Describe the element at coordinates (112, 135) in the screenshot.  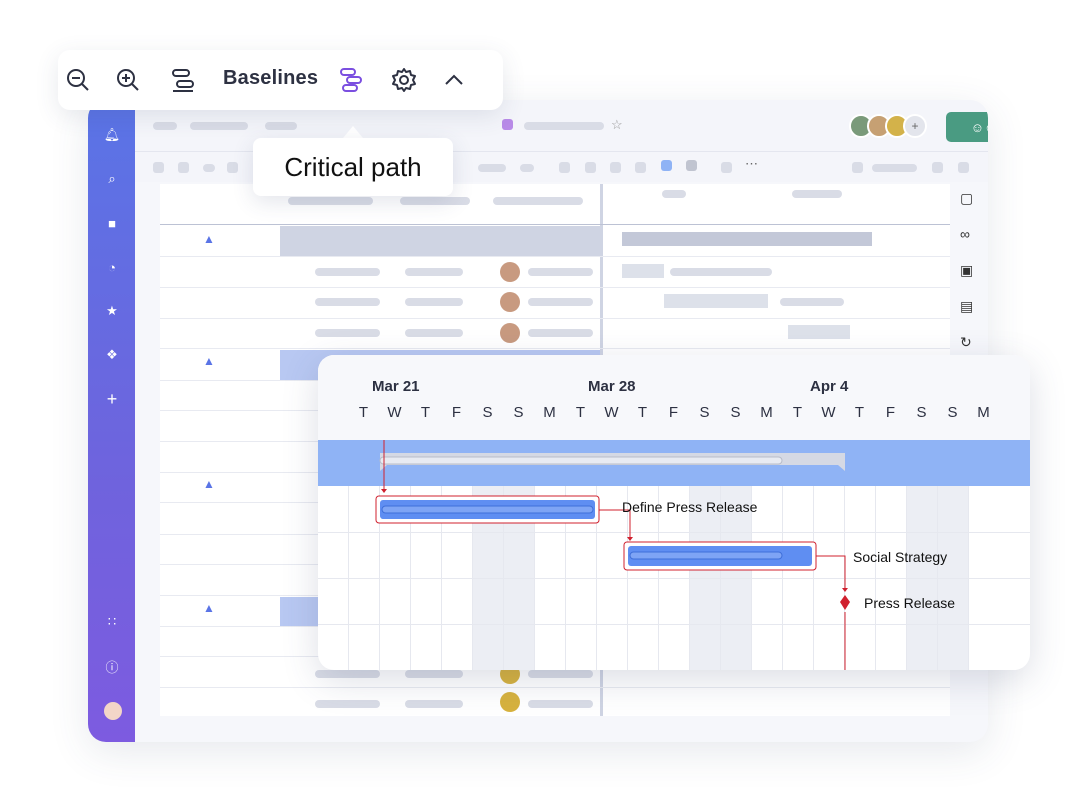
I see `bell-icon: 🔔︎` at that location.